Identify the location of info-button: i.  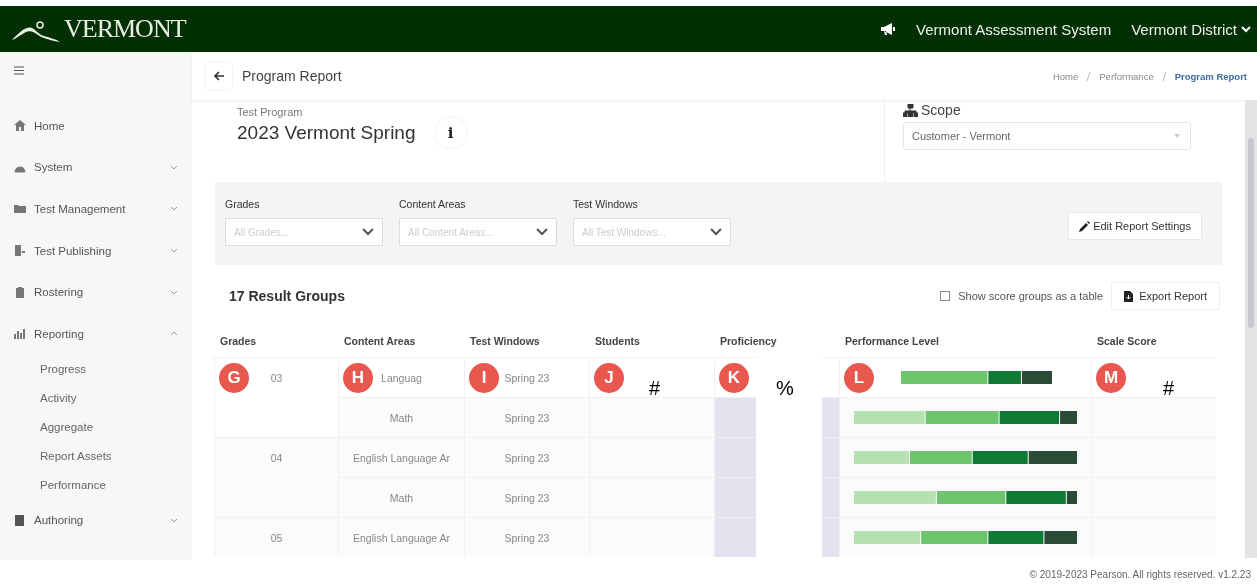
(450, 133).